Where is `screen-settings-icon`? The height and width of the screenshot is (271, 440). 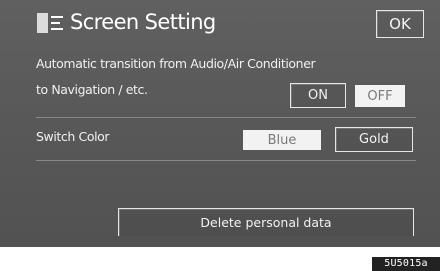 screen-settings-icon is located at coordinates (50, 23).